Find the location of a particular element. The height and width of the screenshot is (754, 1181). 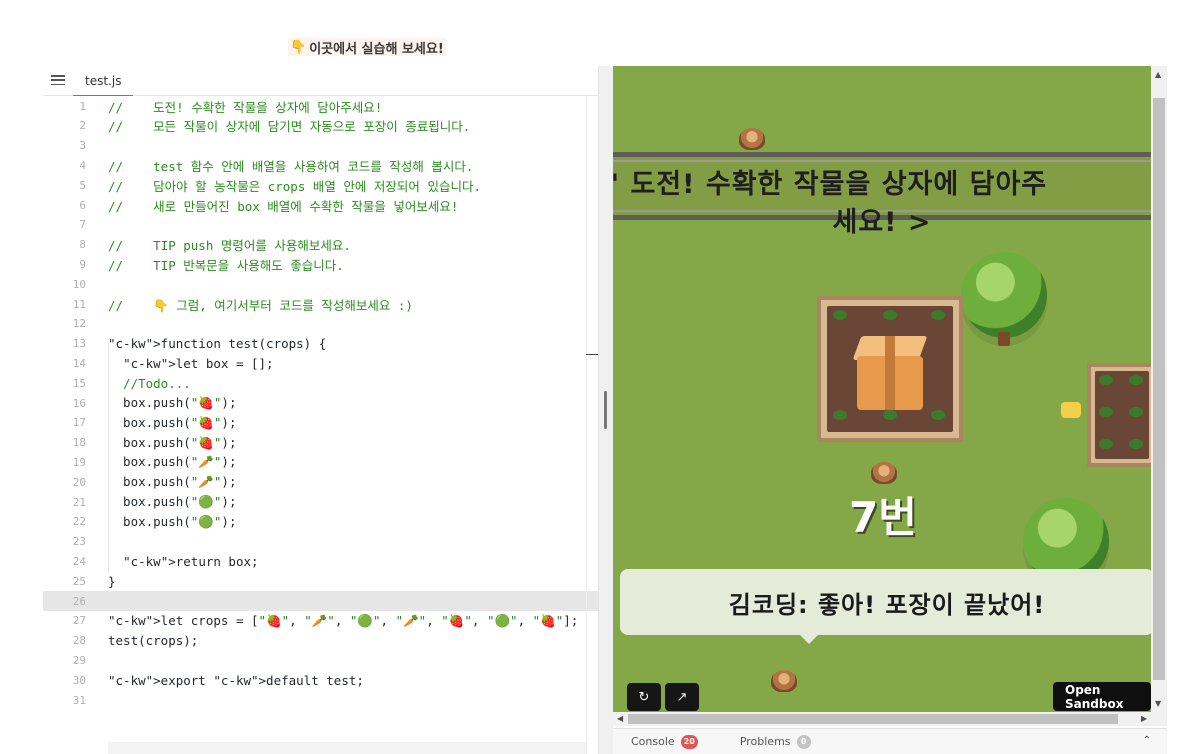

line-number: 24 is located at coordinates (79, 561).